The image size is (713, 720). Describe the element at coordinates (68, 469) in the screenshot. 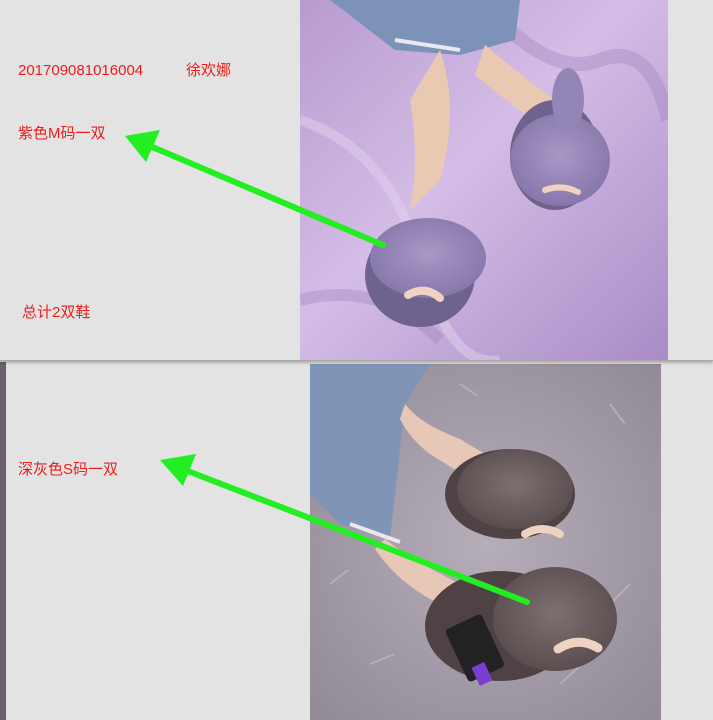

I see `gray-item-label: 深灰色S码一双` at that location.